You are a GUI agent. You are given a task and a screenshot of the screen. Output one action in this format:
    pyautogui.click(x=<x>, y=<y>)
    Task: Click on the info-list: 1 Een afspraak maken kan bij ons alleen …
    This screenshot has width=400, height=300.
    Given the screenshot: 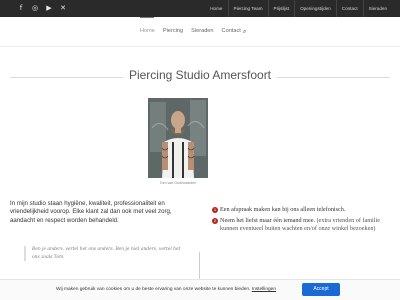 What is the action you would take?
    pyautogui.click(x=297, y=221)
    